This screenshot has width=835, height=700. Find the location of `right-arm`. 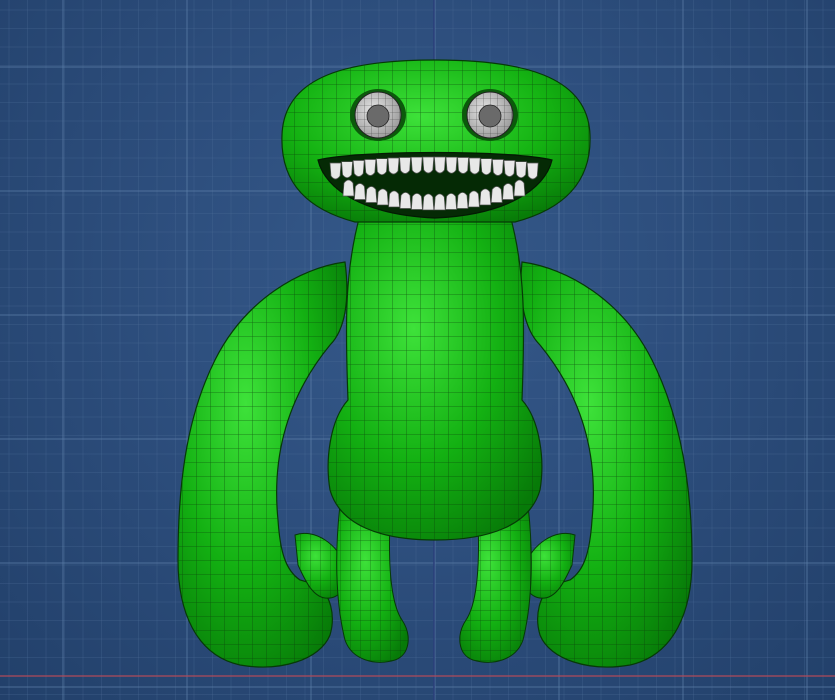

right-arm is located at coordinates (606, 464).